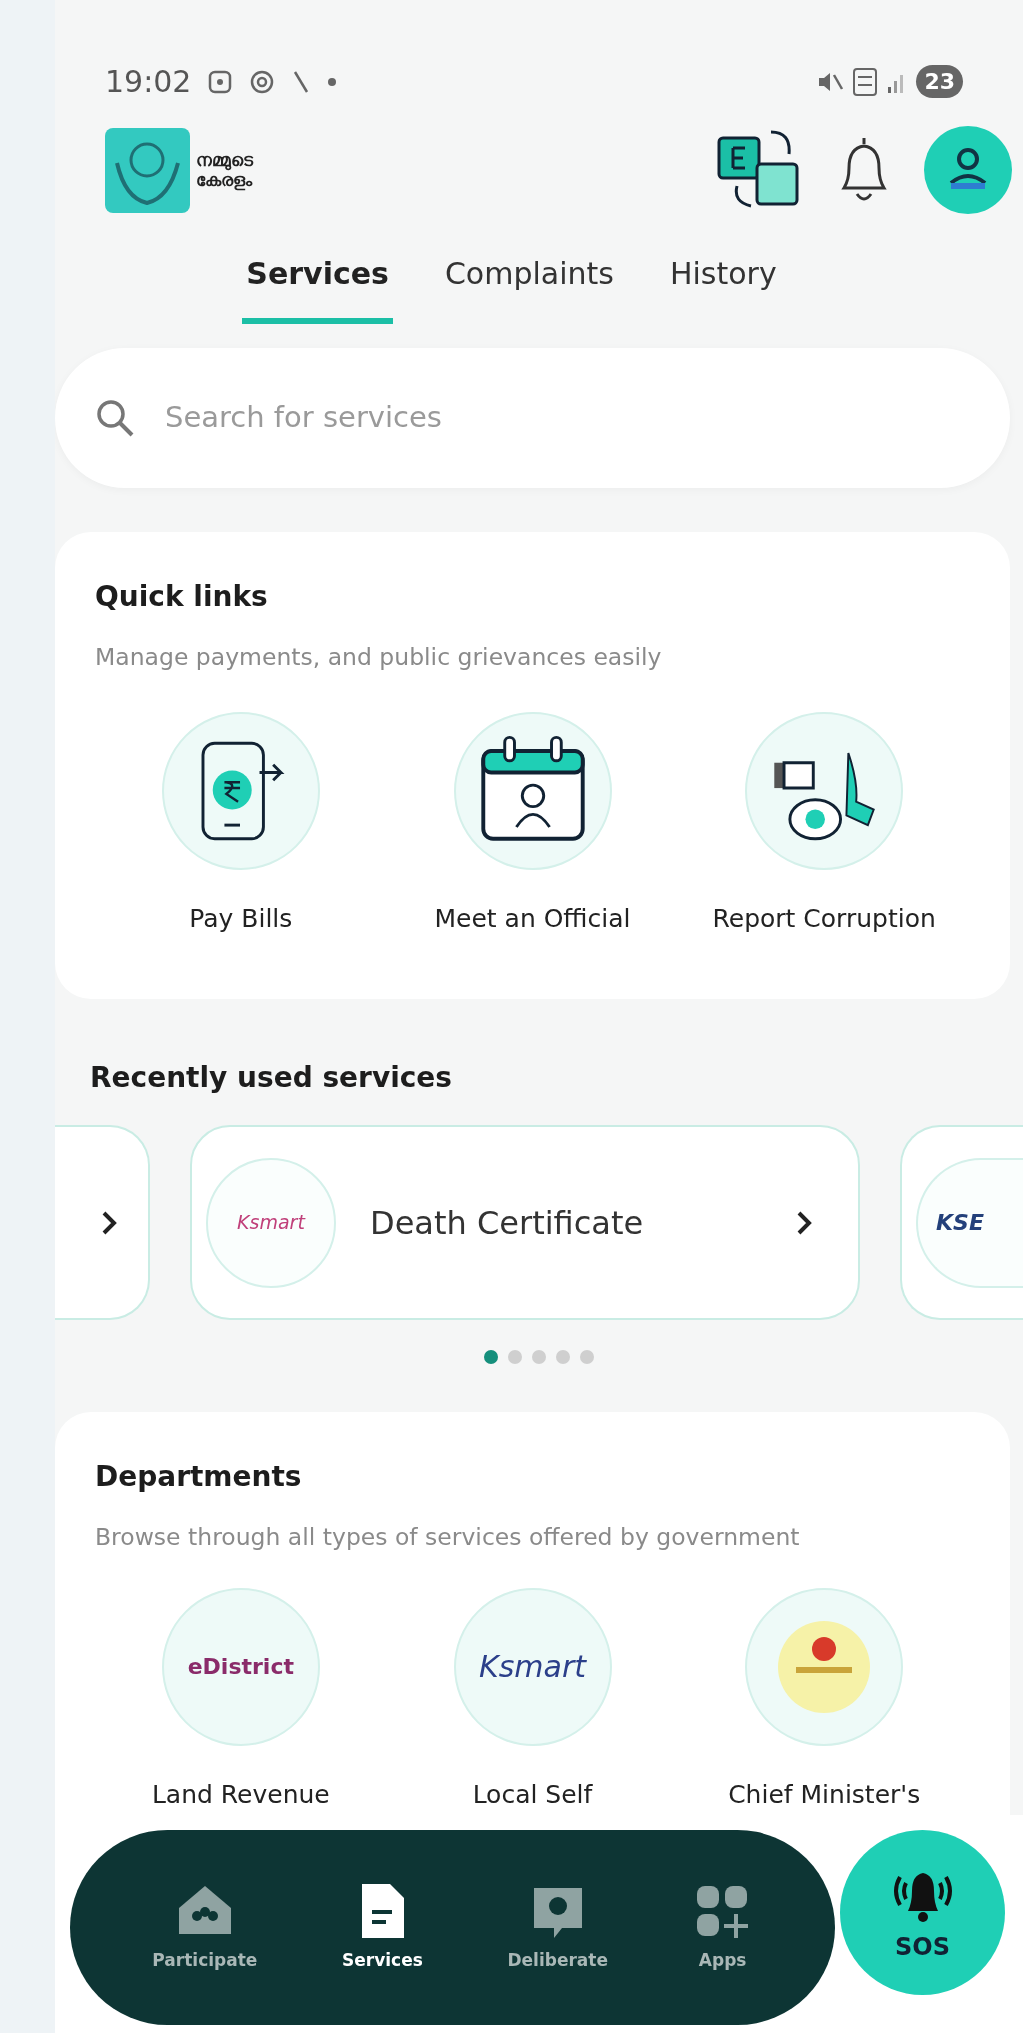 The width and height of the screenshot is (1023, 2033). I want to click on tab: History, so click(723, 283).